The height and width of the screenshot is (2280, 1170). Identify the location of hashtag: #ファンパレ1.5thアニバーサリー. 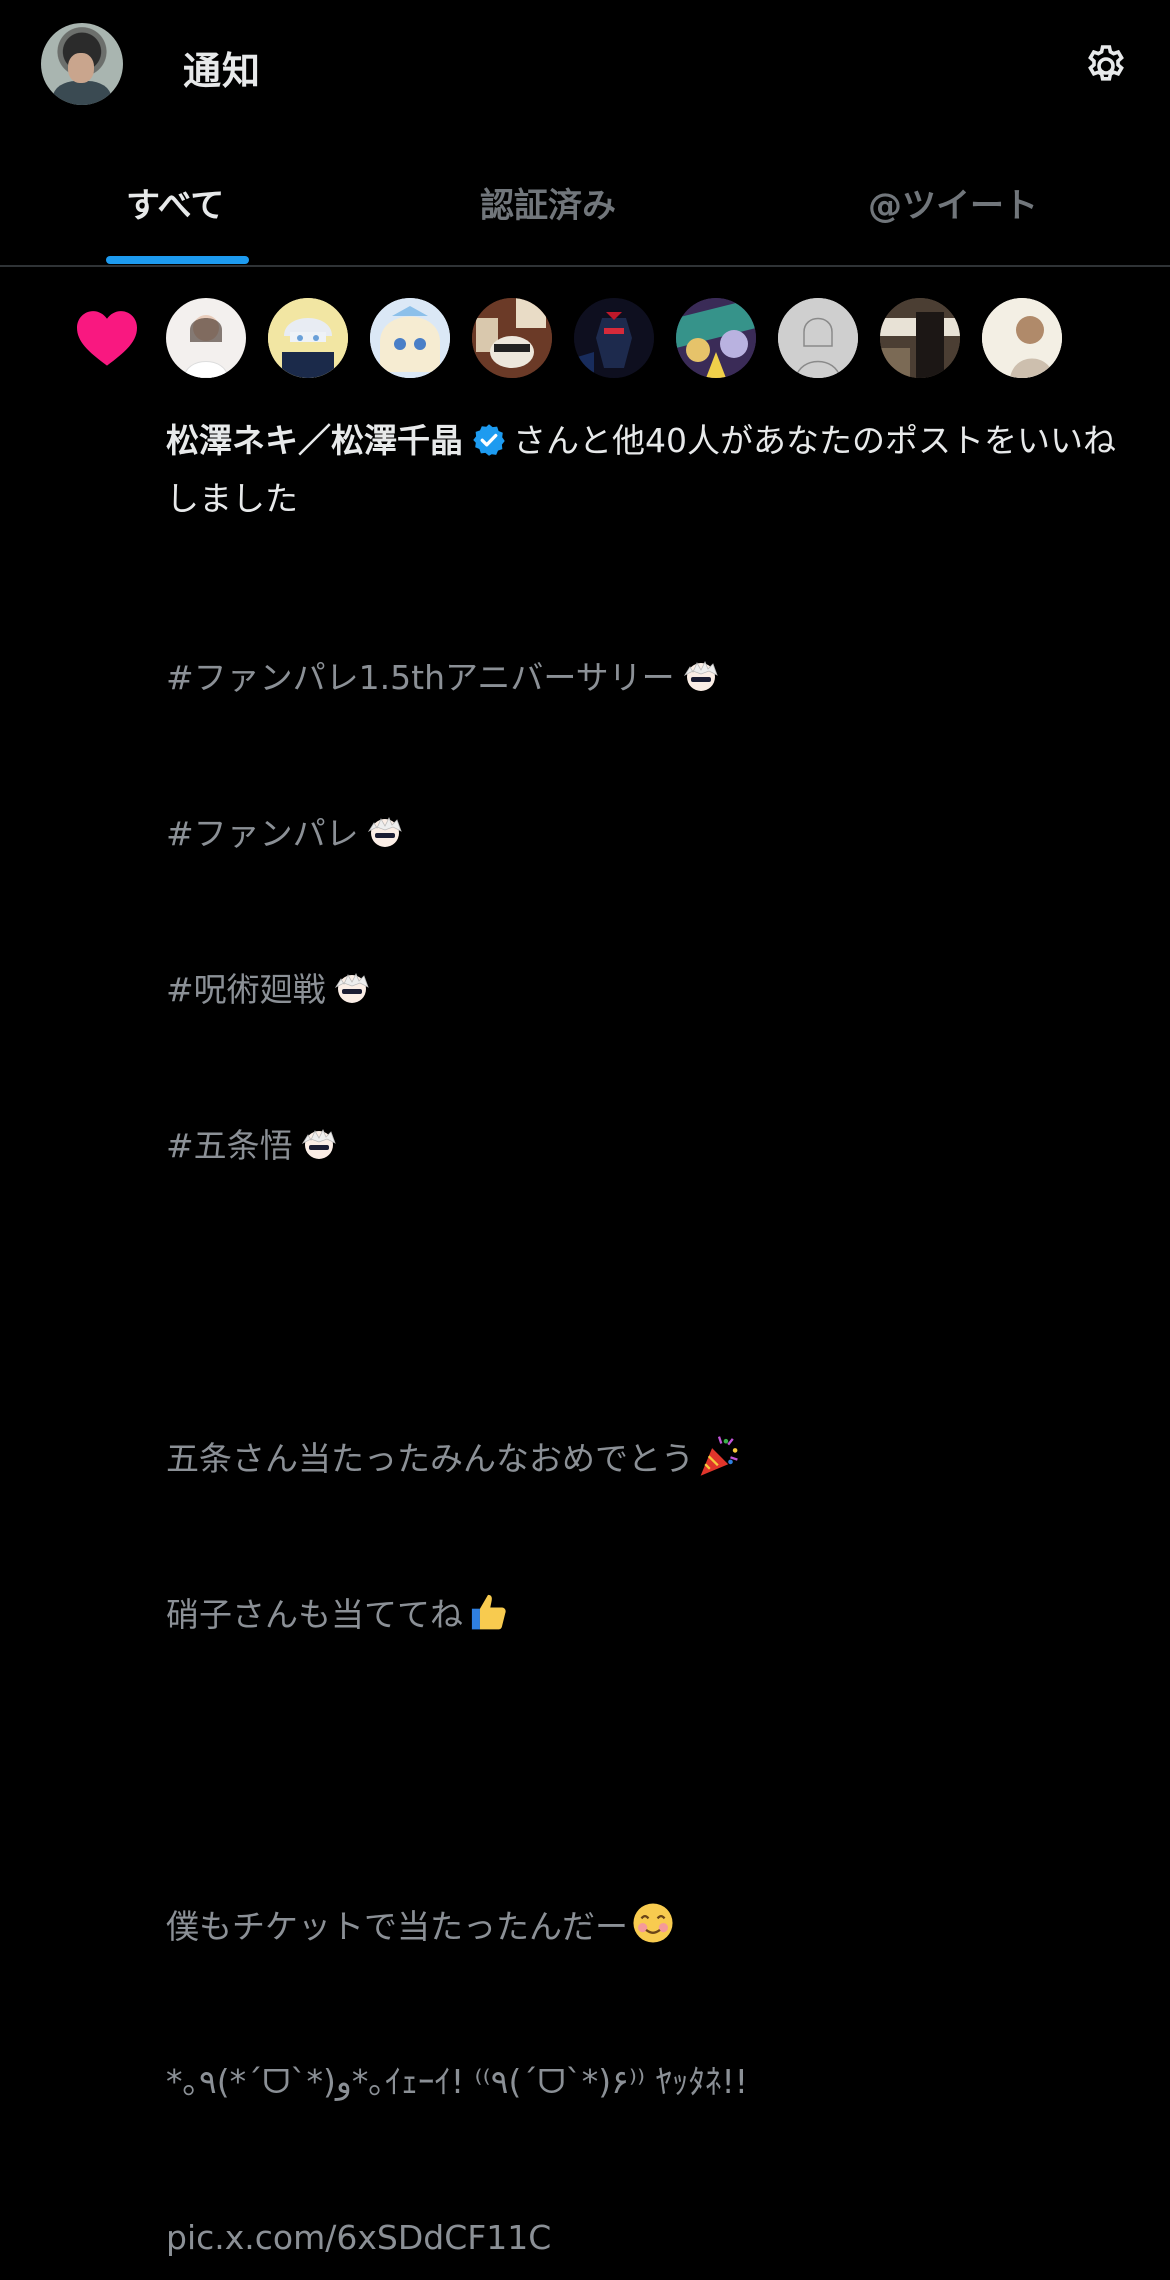
(646, 678).